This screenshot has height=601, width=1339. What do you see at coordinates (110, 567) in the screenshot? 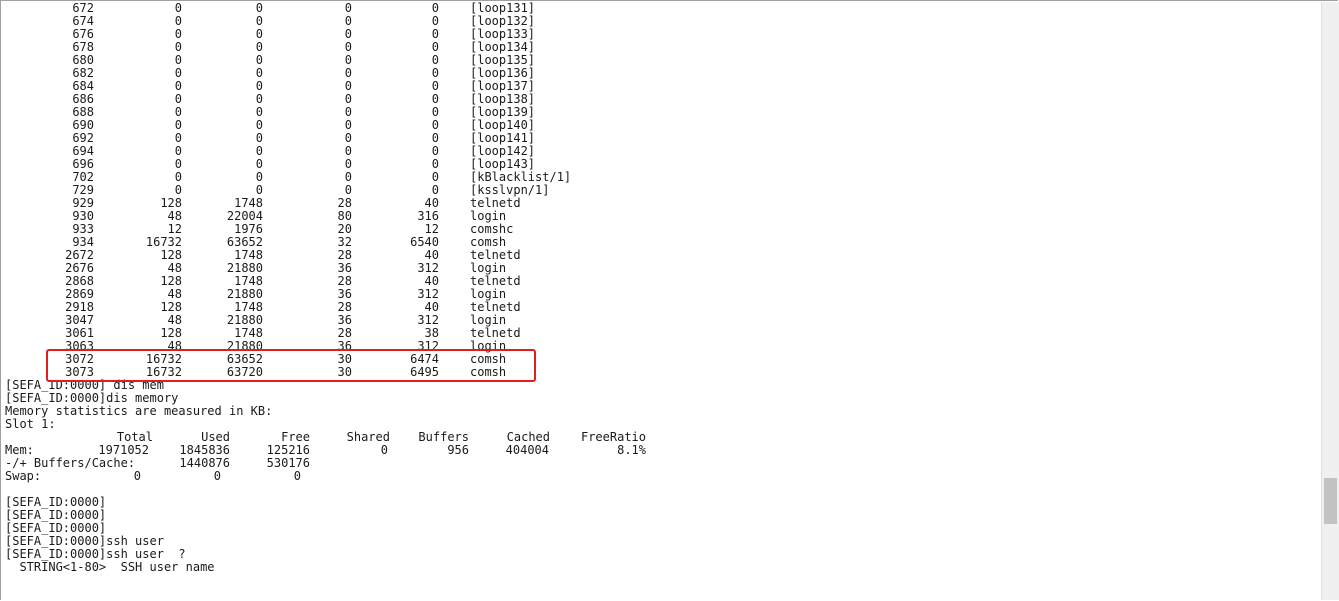
I see `console-line: STRING<1-80> SSH user name` at bounding box center [110, 567].